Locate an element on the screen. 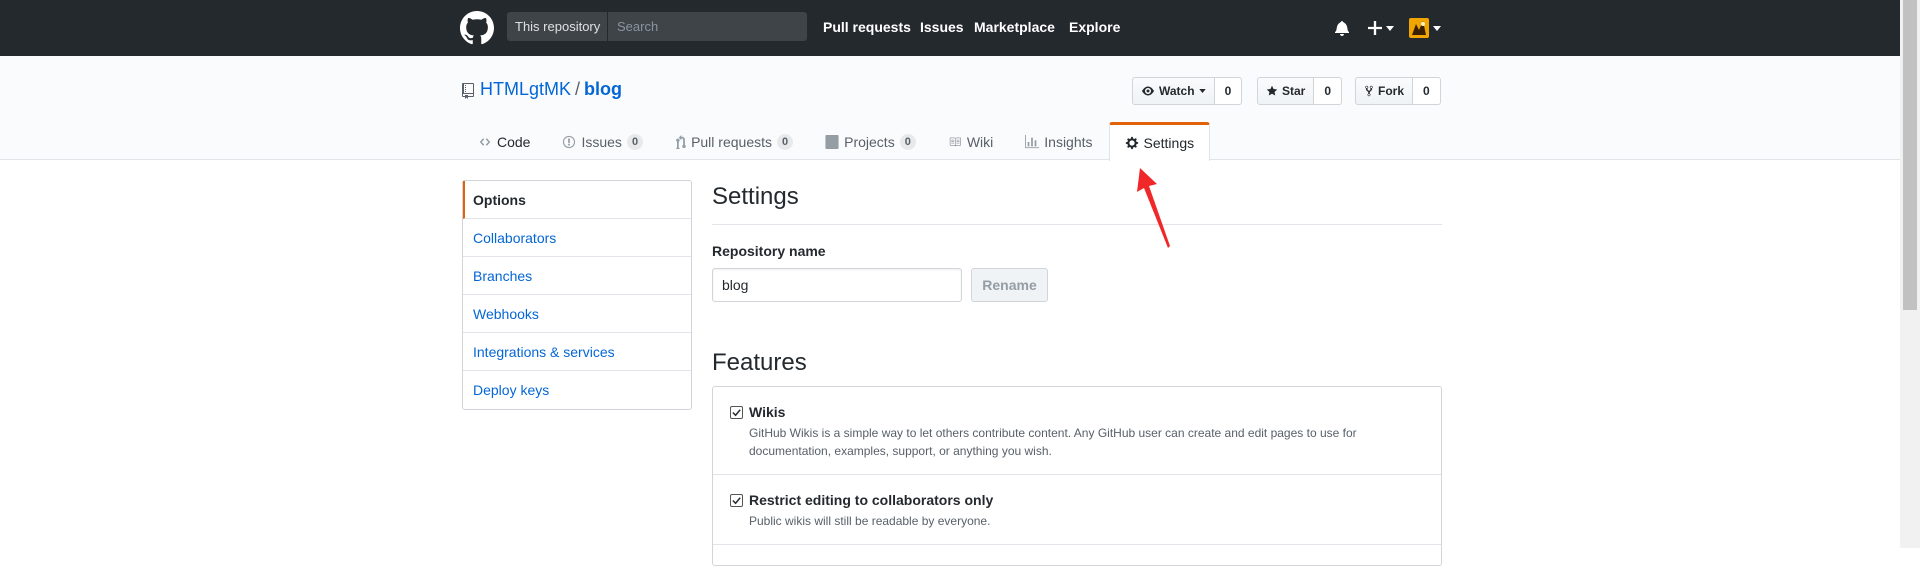 Image resolution: width=1920 pixels, height=566 pixels. graph-icon is located at coordinates (1032, 141).